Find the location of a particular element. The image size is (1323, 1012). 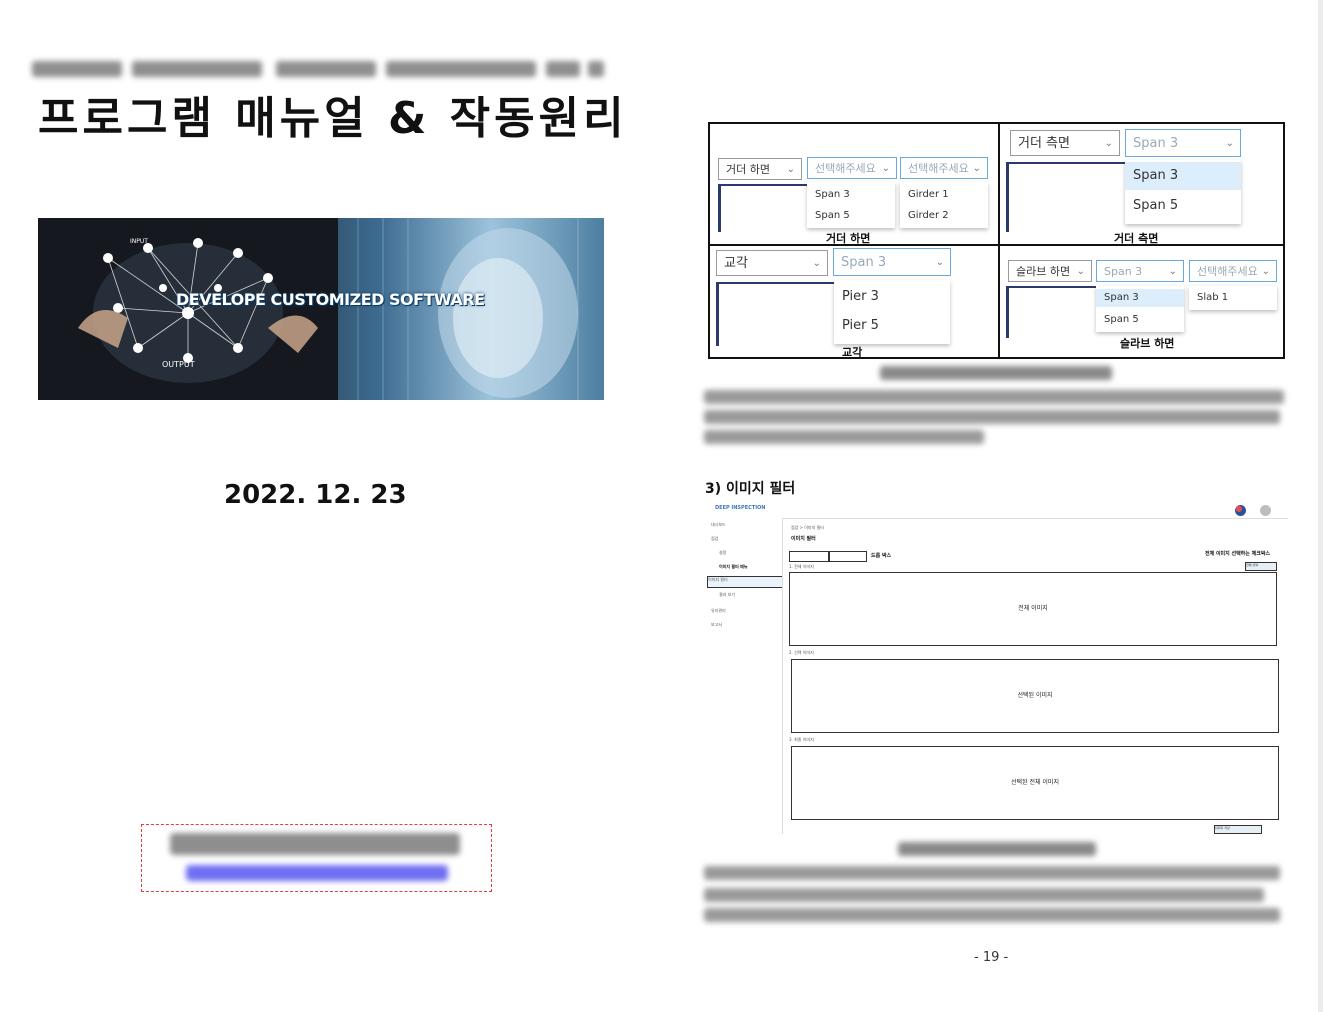

selected-images-box: 선택된 이미지 is located at coordinates (1035, 696).